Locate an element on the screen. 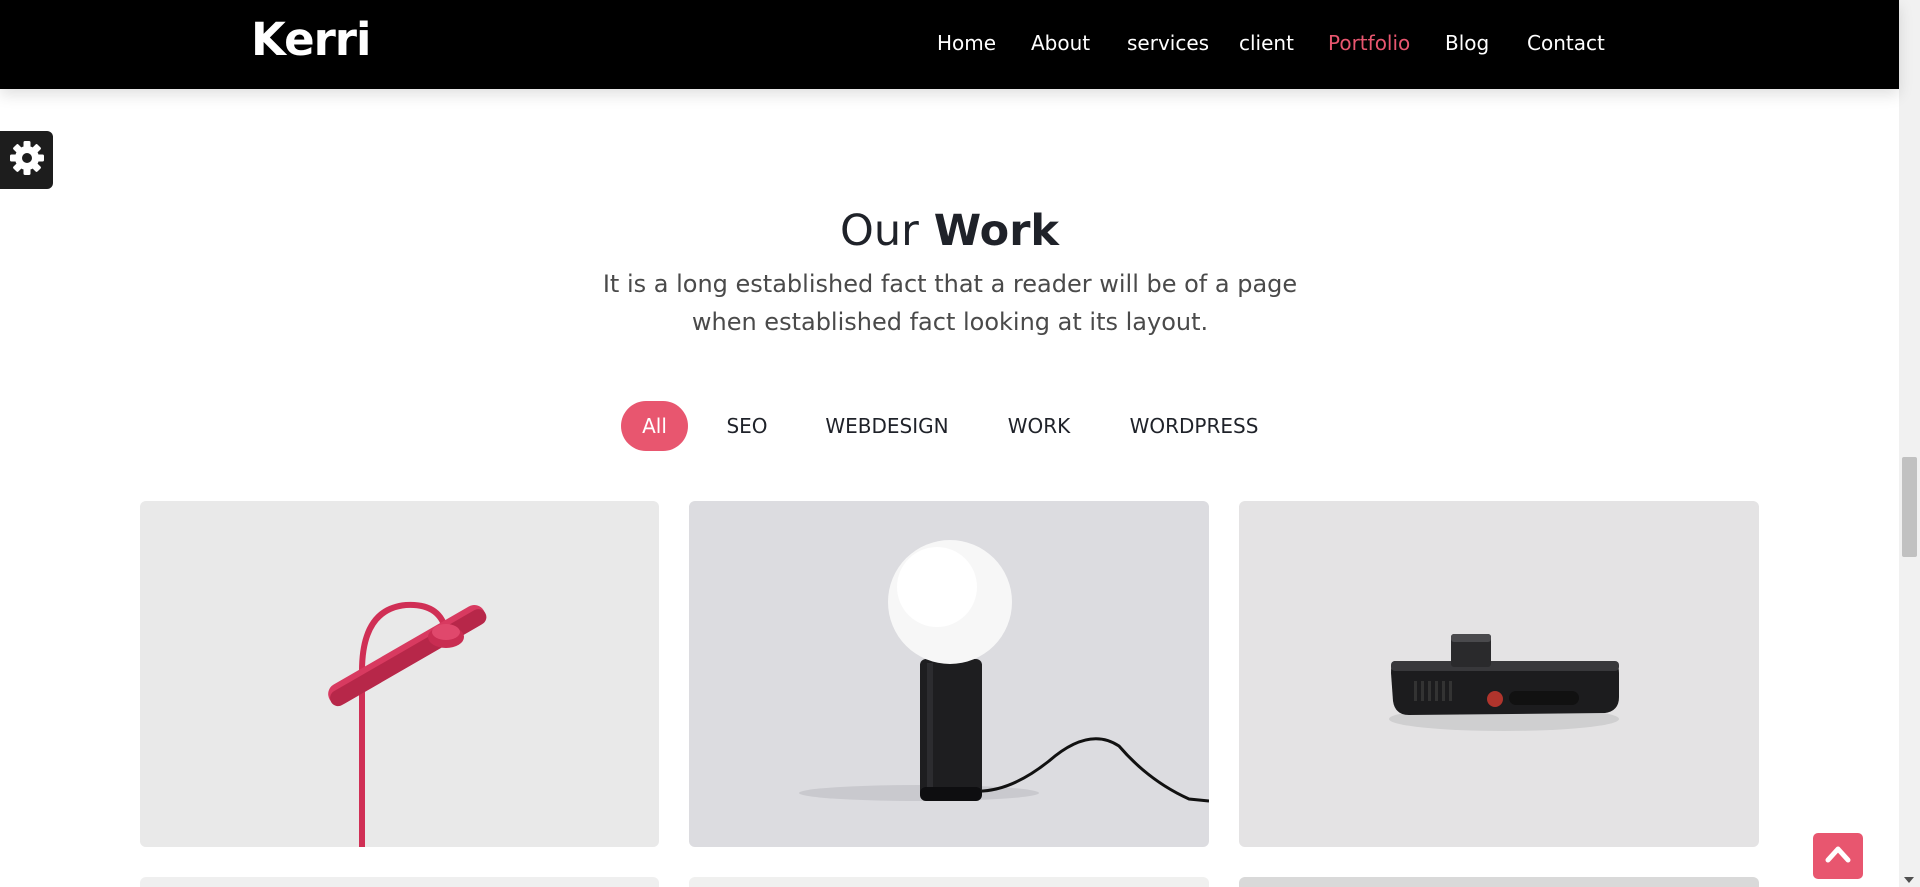 The height and width of the screenshot is (887, 1920). scroll-down-arrow-icon is located at coordinates (1909, 880).